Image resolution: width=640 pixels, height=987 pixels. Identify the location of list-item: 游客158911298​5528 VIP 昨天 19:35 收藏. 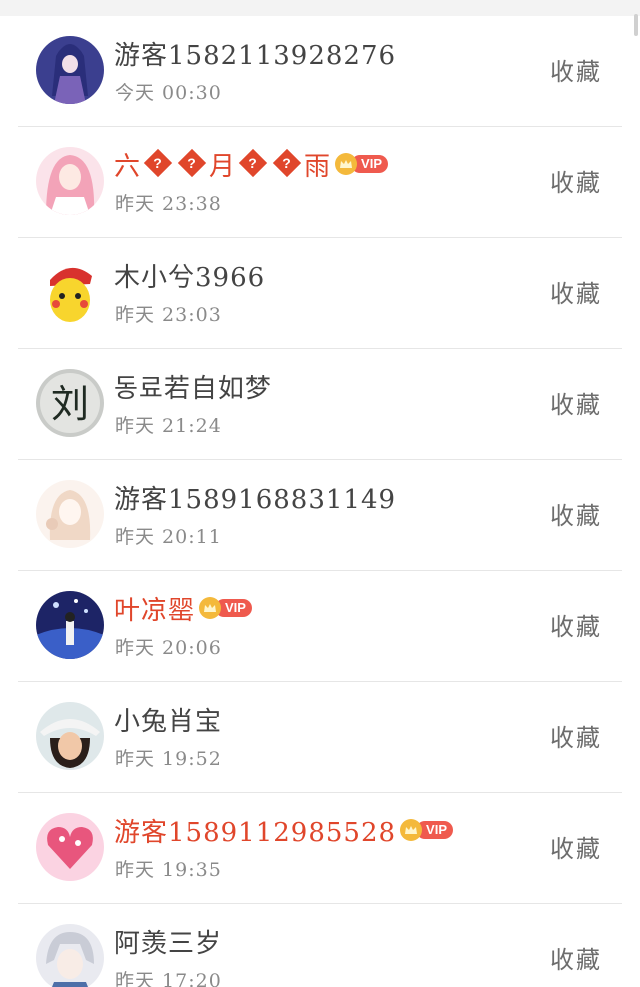
(320, 848).